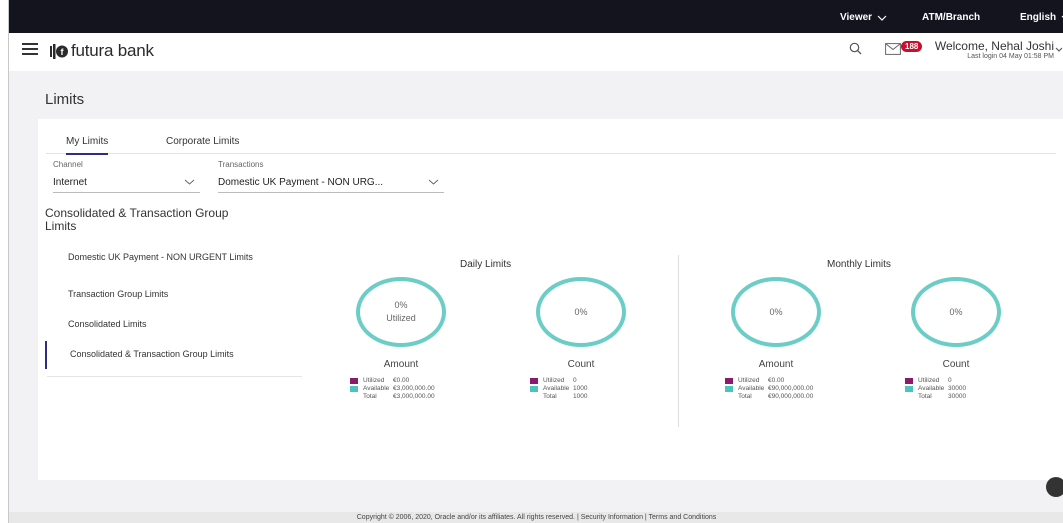 This screenshot has width=1063, height=523. Describe the element at coordinates (401, 364) in the screenshot. I see `daily-amount-label: Amount` at that location.